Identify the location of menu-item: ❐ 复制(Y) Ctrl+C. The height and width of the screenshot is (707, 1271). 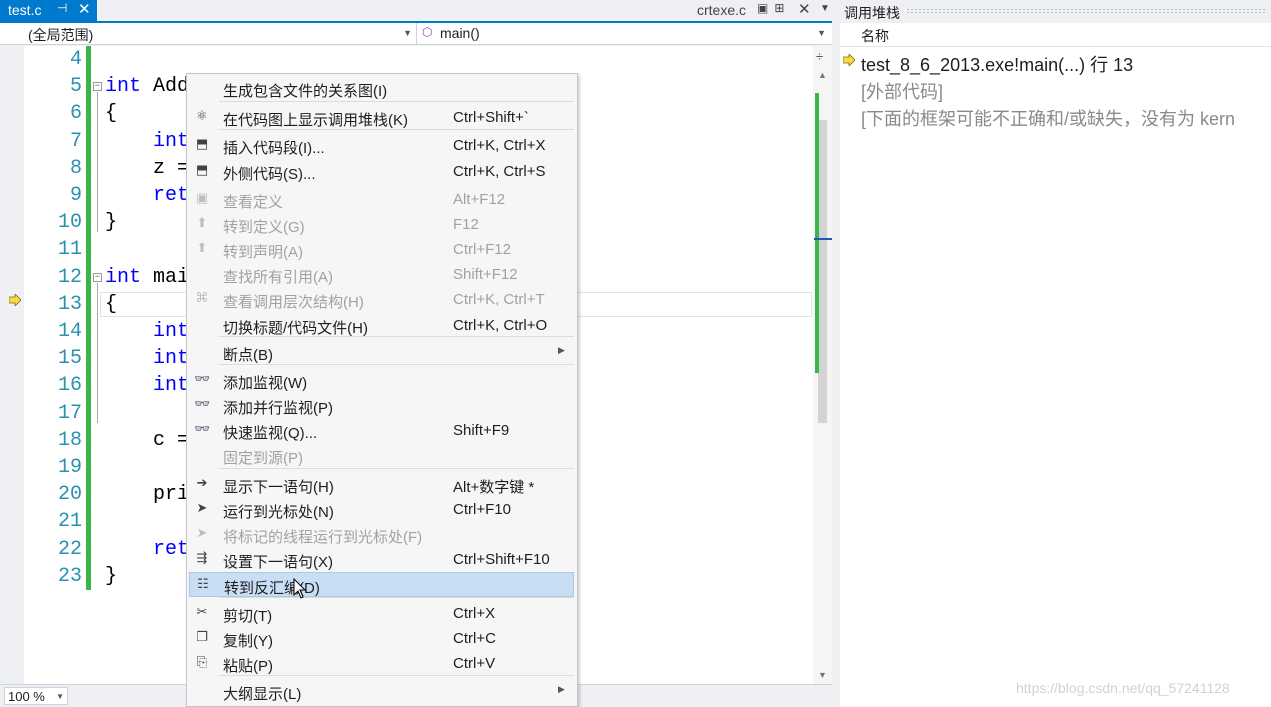
(382, 638).